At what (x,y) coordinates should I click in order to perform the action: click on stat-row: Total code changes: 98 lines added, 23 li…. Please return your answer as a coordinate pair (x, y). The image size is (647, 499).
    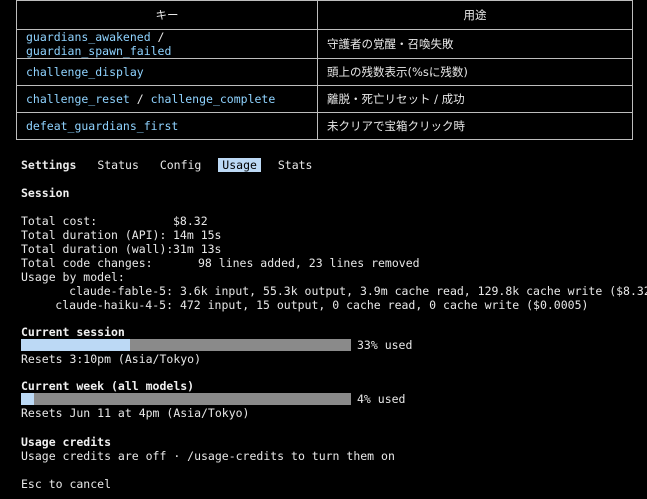
    Looking at the image, I should click on (220, 263).